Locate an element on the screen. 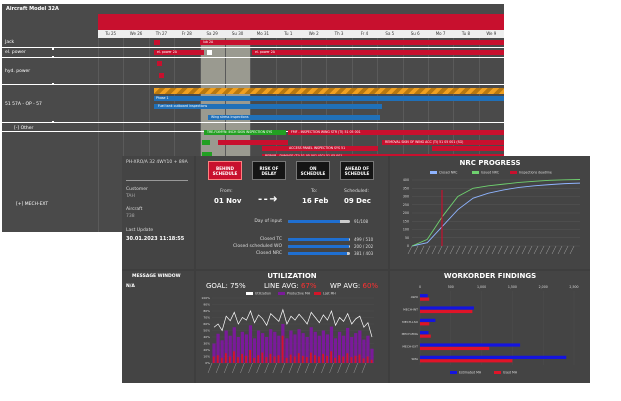  last-update-label: Last Update is located at coordinates (140, 230).